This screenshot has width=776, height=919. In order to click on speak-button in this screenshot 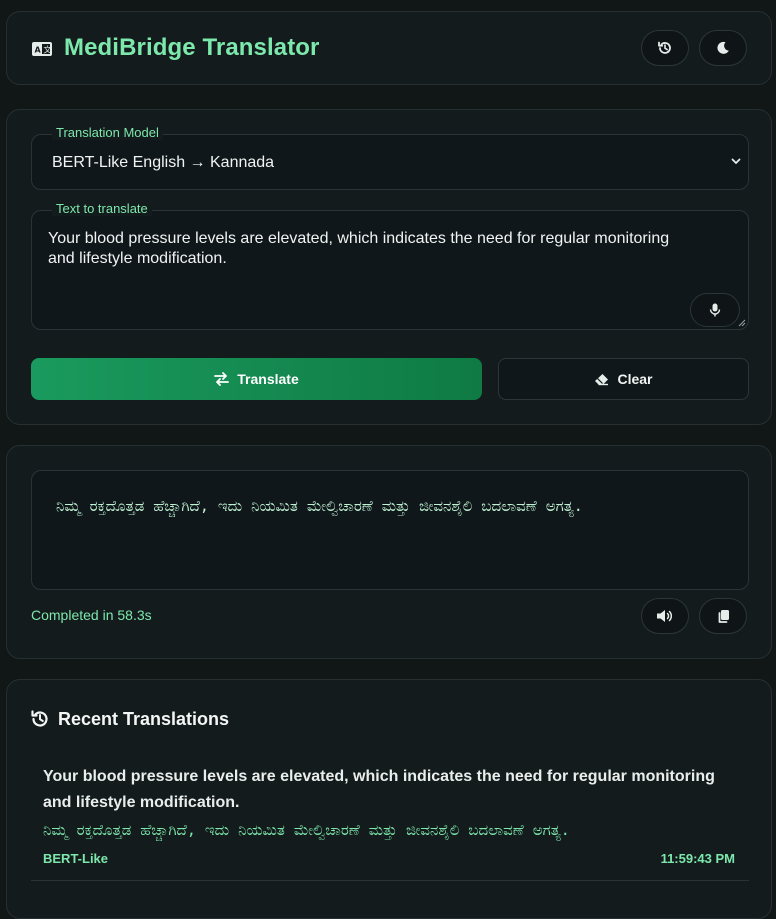, I will do `click(665, 616)`.